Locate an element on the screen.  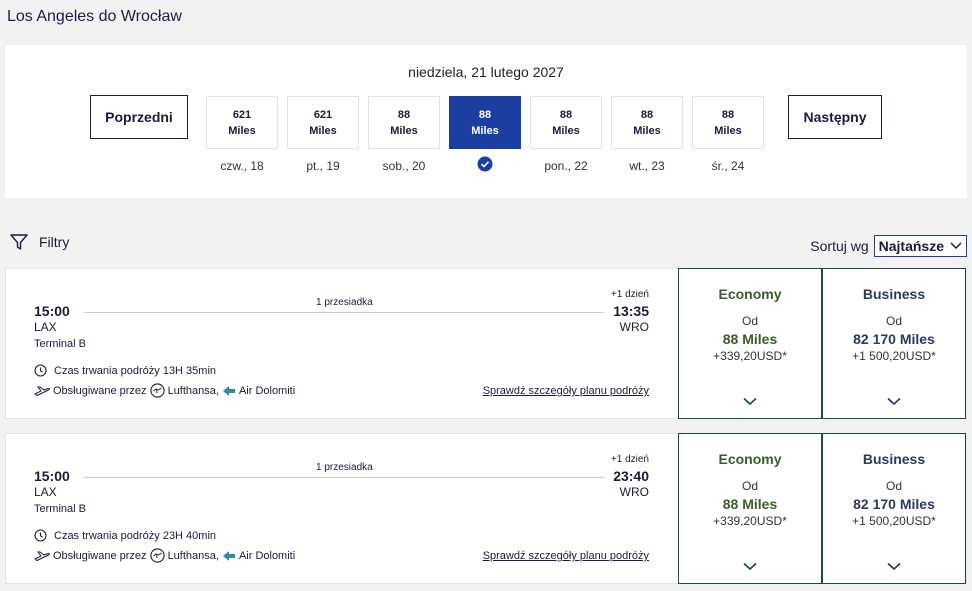
departure-time: 15:00 is located at coordinates (52, 476).